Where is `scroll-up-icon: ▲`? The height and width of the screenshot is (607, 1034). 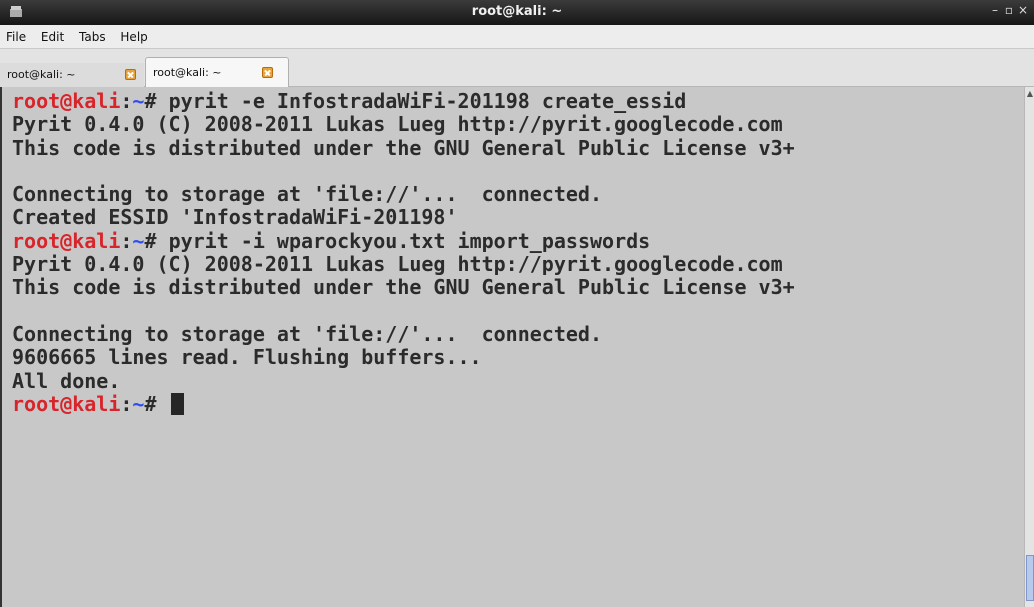
scroll-up-icon: ▲ is located at coordinates (1030, 94).